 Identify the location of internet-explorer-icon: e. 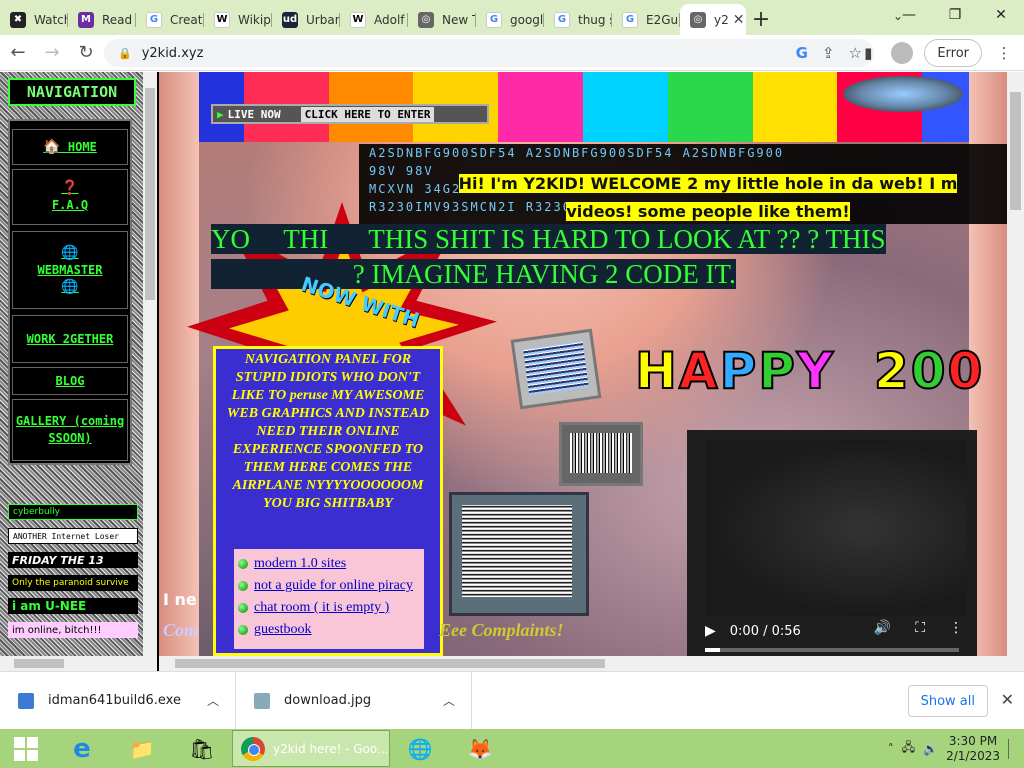
(82, 748).